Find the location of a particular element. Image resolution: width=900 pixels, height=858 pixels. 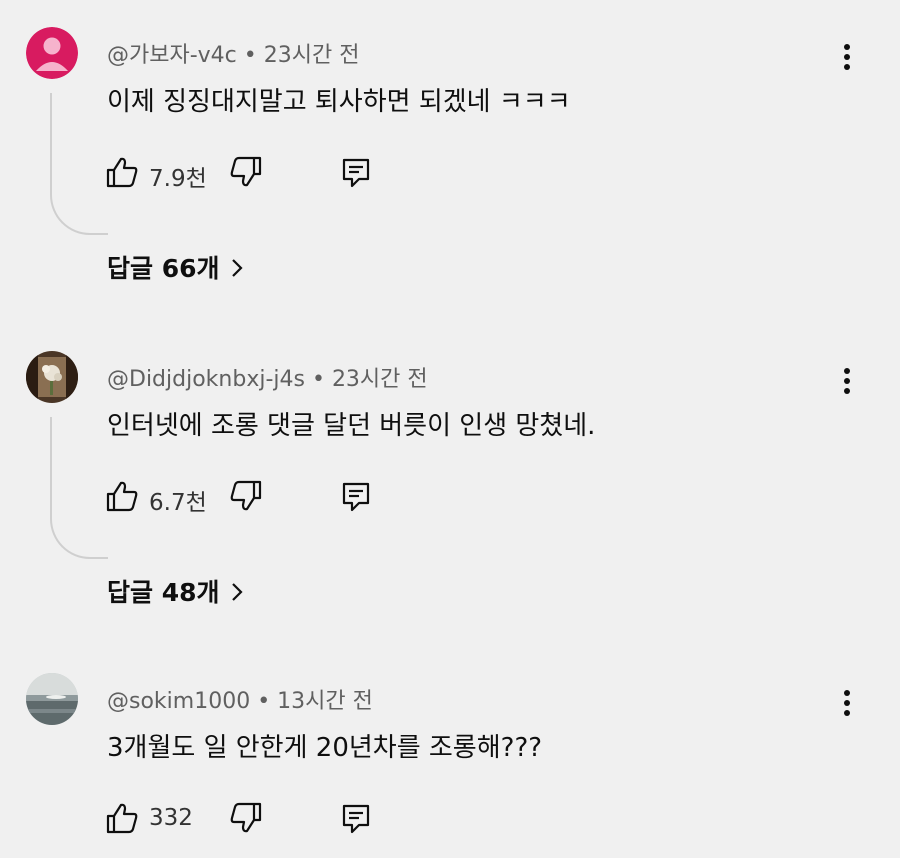

comment-actions: 6.7천 is located at coordinates (255, 499).